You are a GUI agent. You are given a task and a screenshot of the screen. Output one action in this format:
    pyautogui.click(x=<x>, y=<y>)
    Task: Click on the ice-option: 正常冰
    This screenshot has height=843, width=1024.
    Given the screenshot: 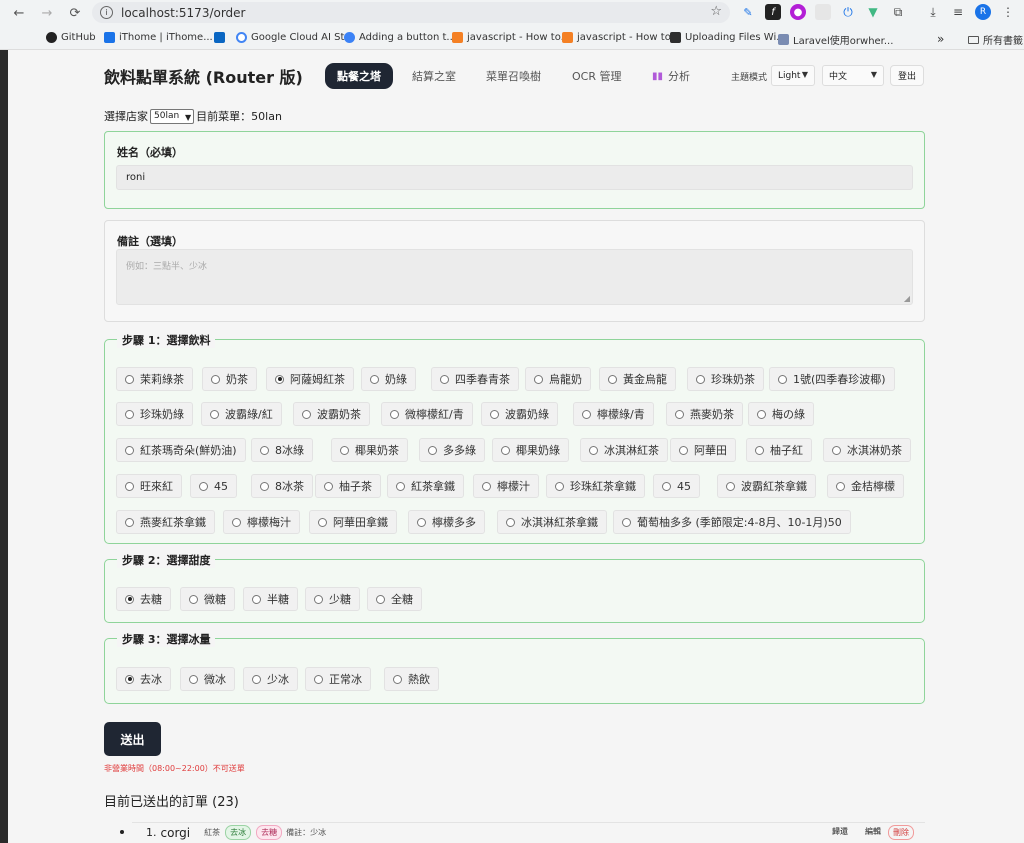 What is the action you would take?
    pyautogui.click(x=338, y=679)
    